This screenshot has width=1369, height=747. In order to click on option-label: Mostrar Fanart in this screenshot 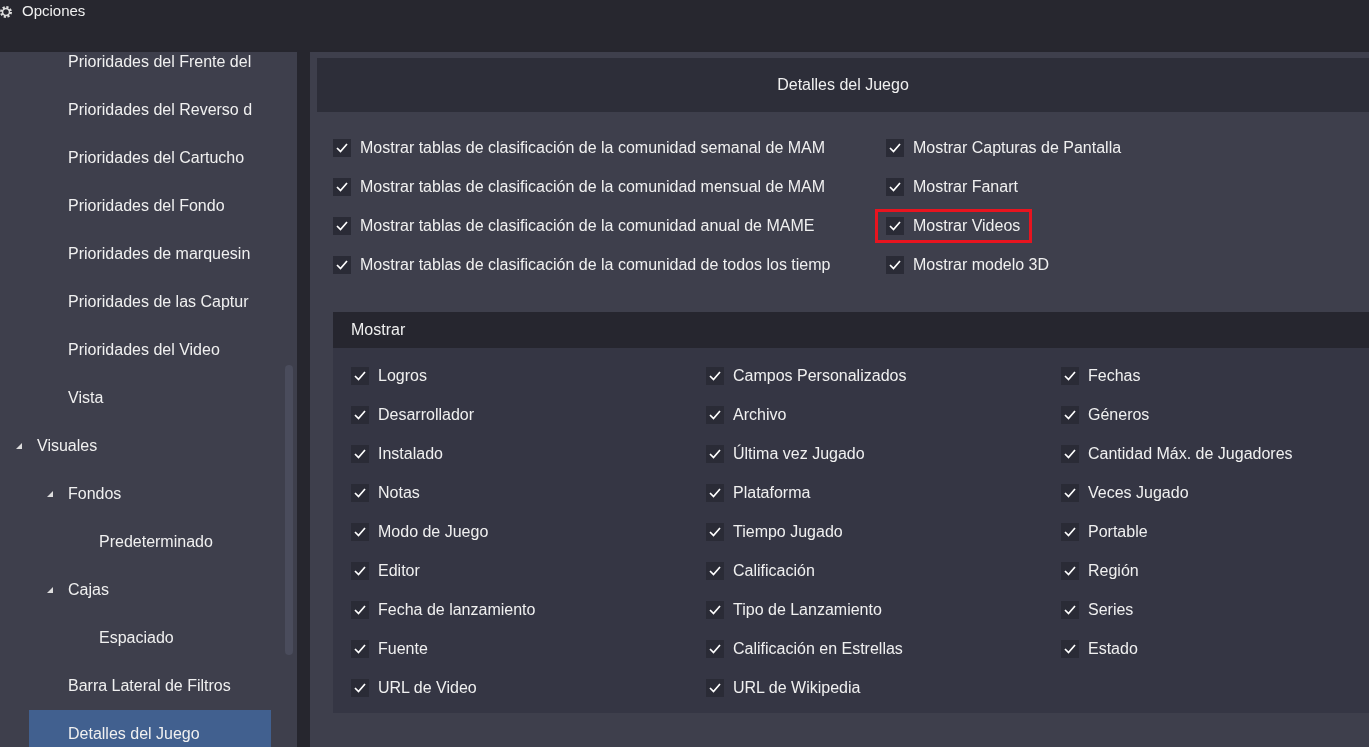, I will do `click(965, 186)`.